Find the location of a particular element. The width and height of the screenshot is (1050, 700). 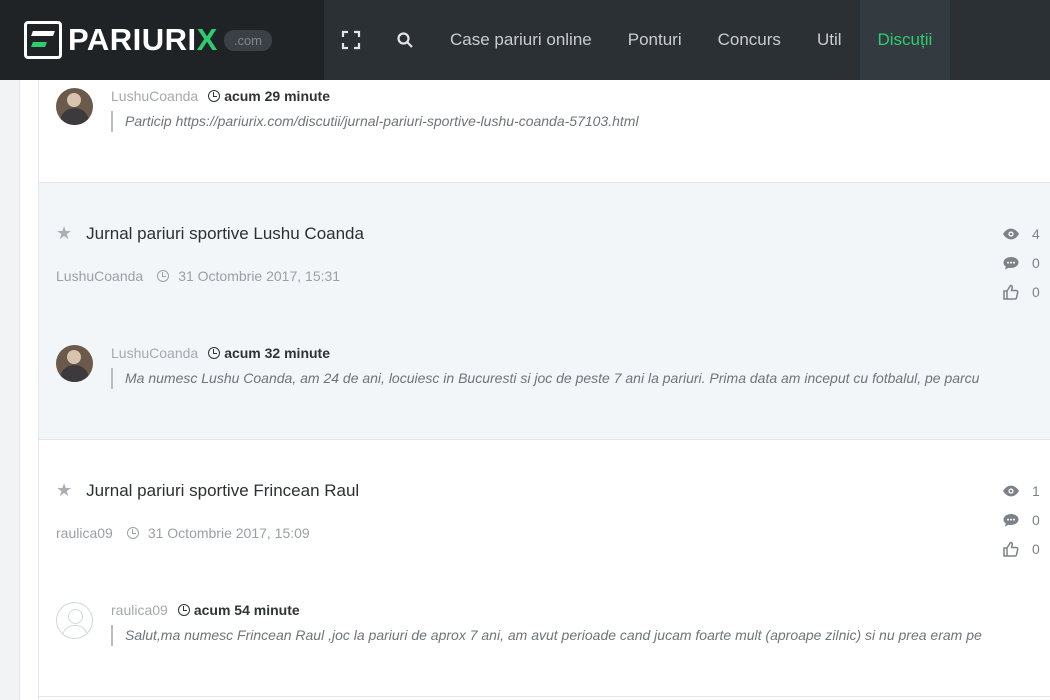

post-author: raulica09 is located at coordinates (139, 610).